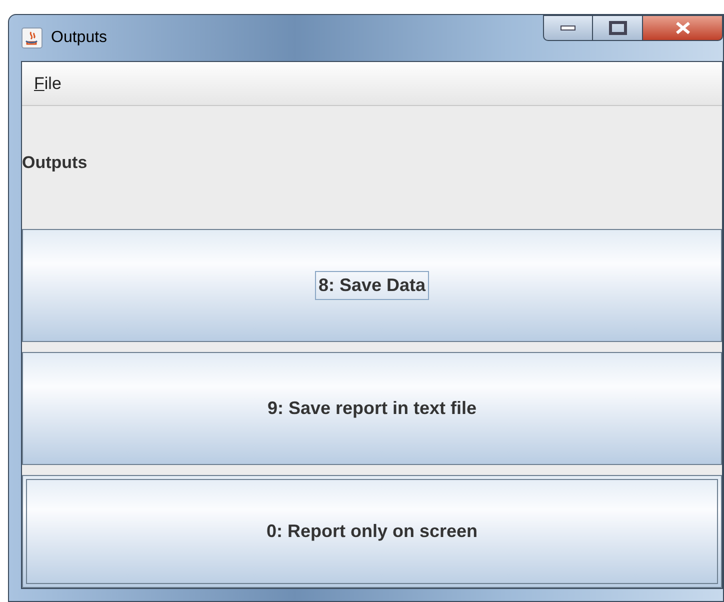  I want to click on close-icon, so click(682, 28).